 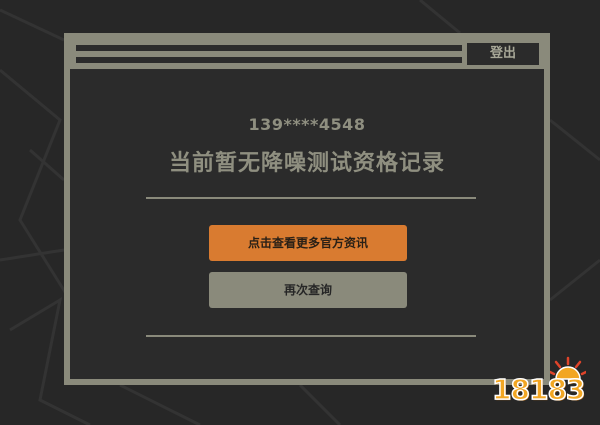 I want to click on masked-phone-number: 139****4548, so click(x=307, y=124).